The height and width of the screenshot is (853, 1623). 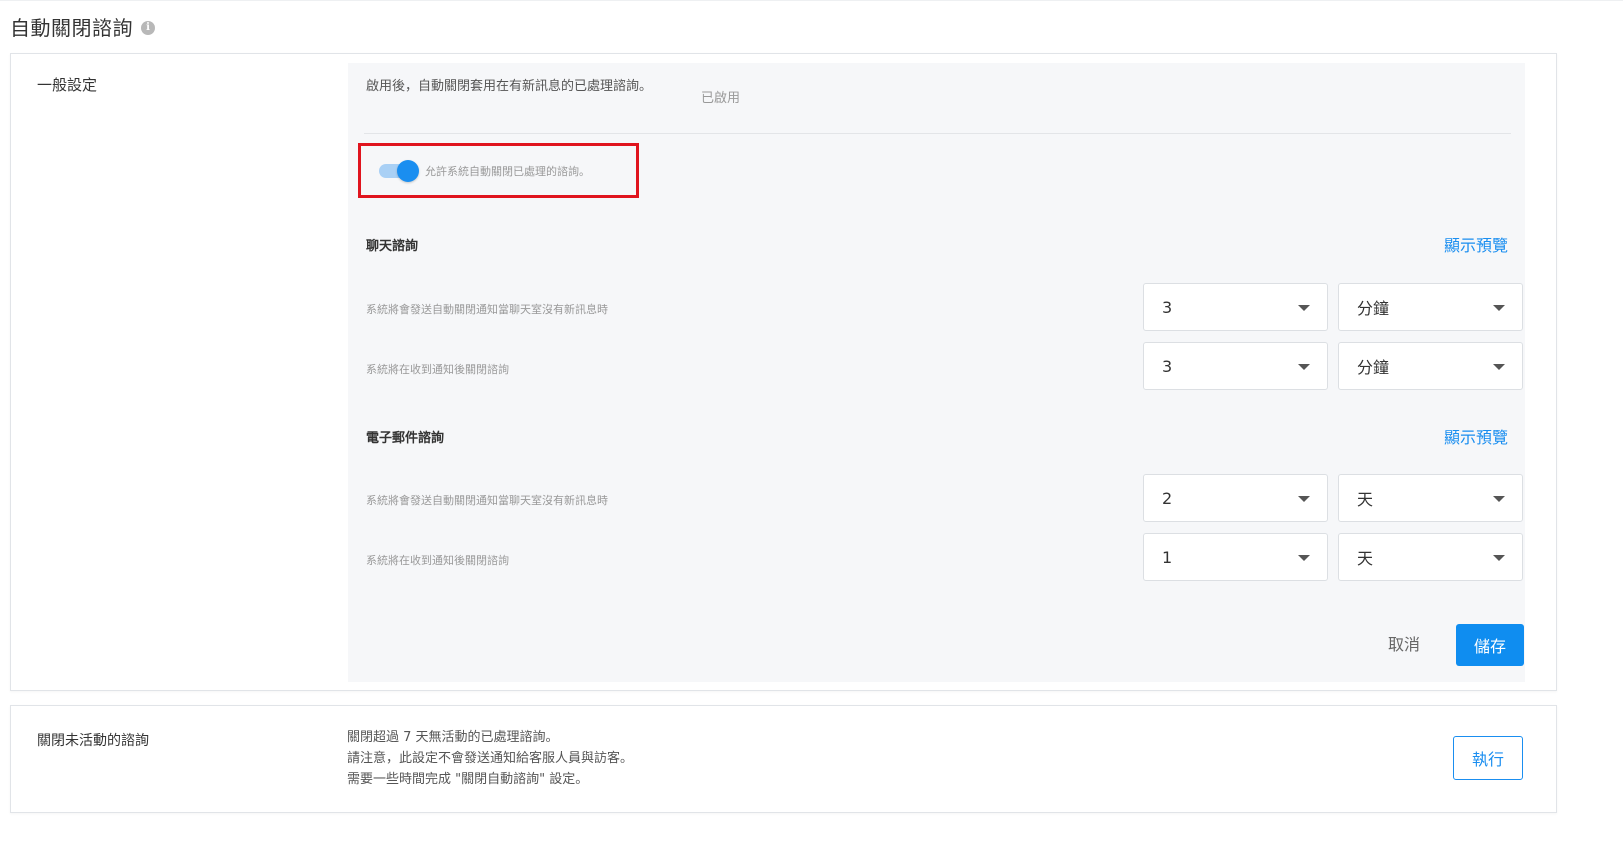 I want to click on email-close-unit-select: 天, so click(x=1430, y=557).